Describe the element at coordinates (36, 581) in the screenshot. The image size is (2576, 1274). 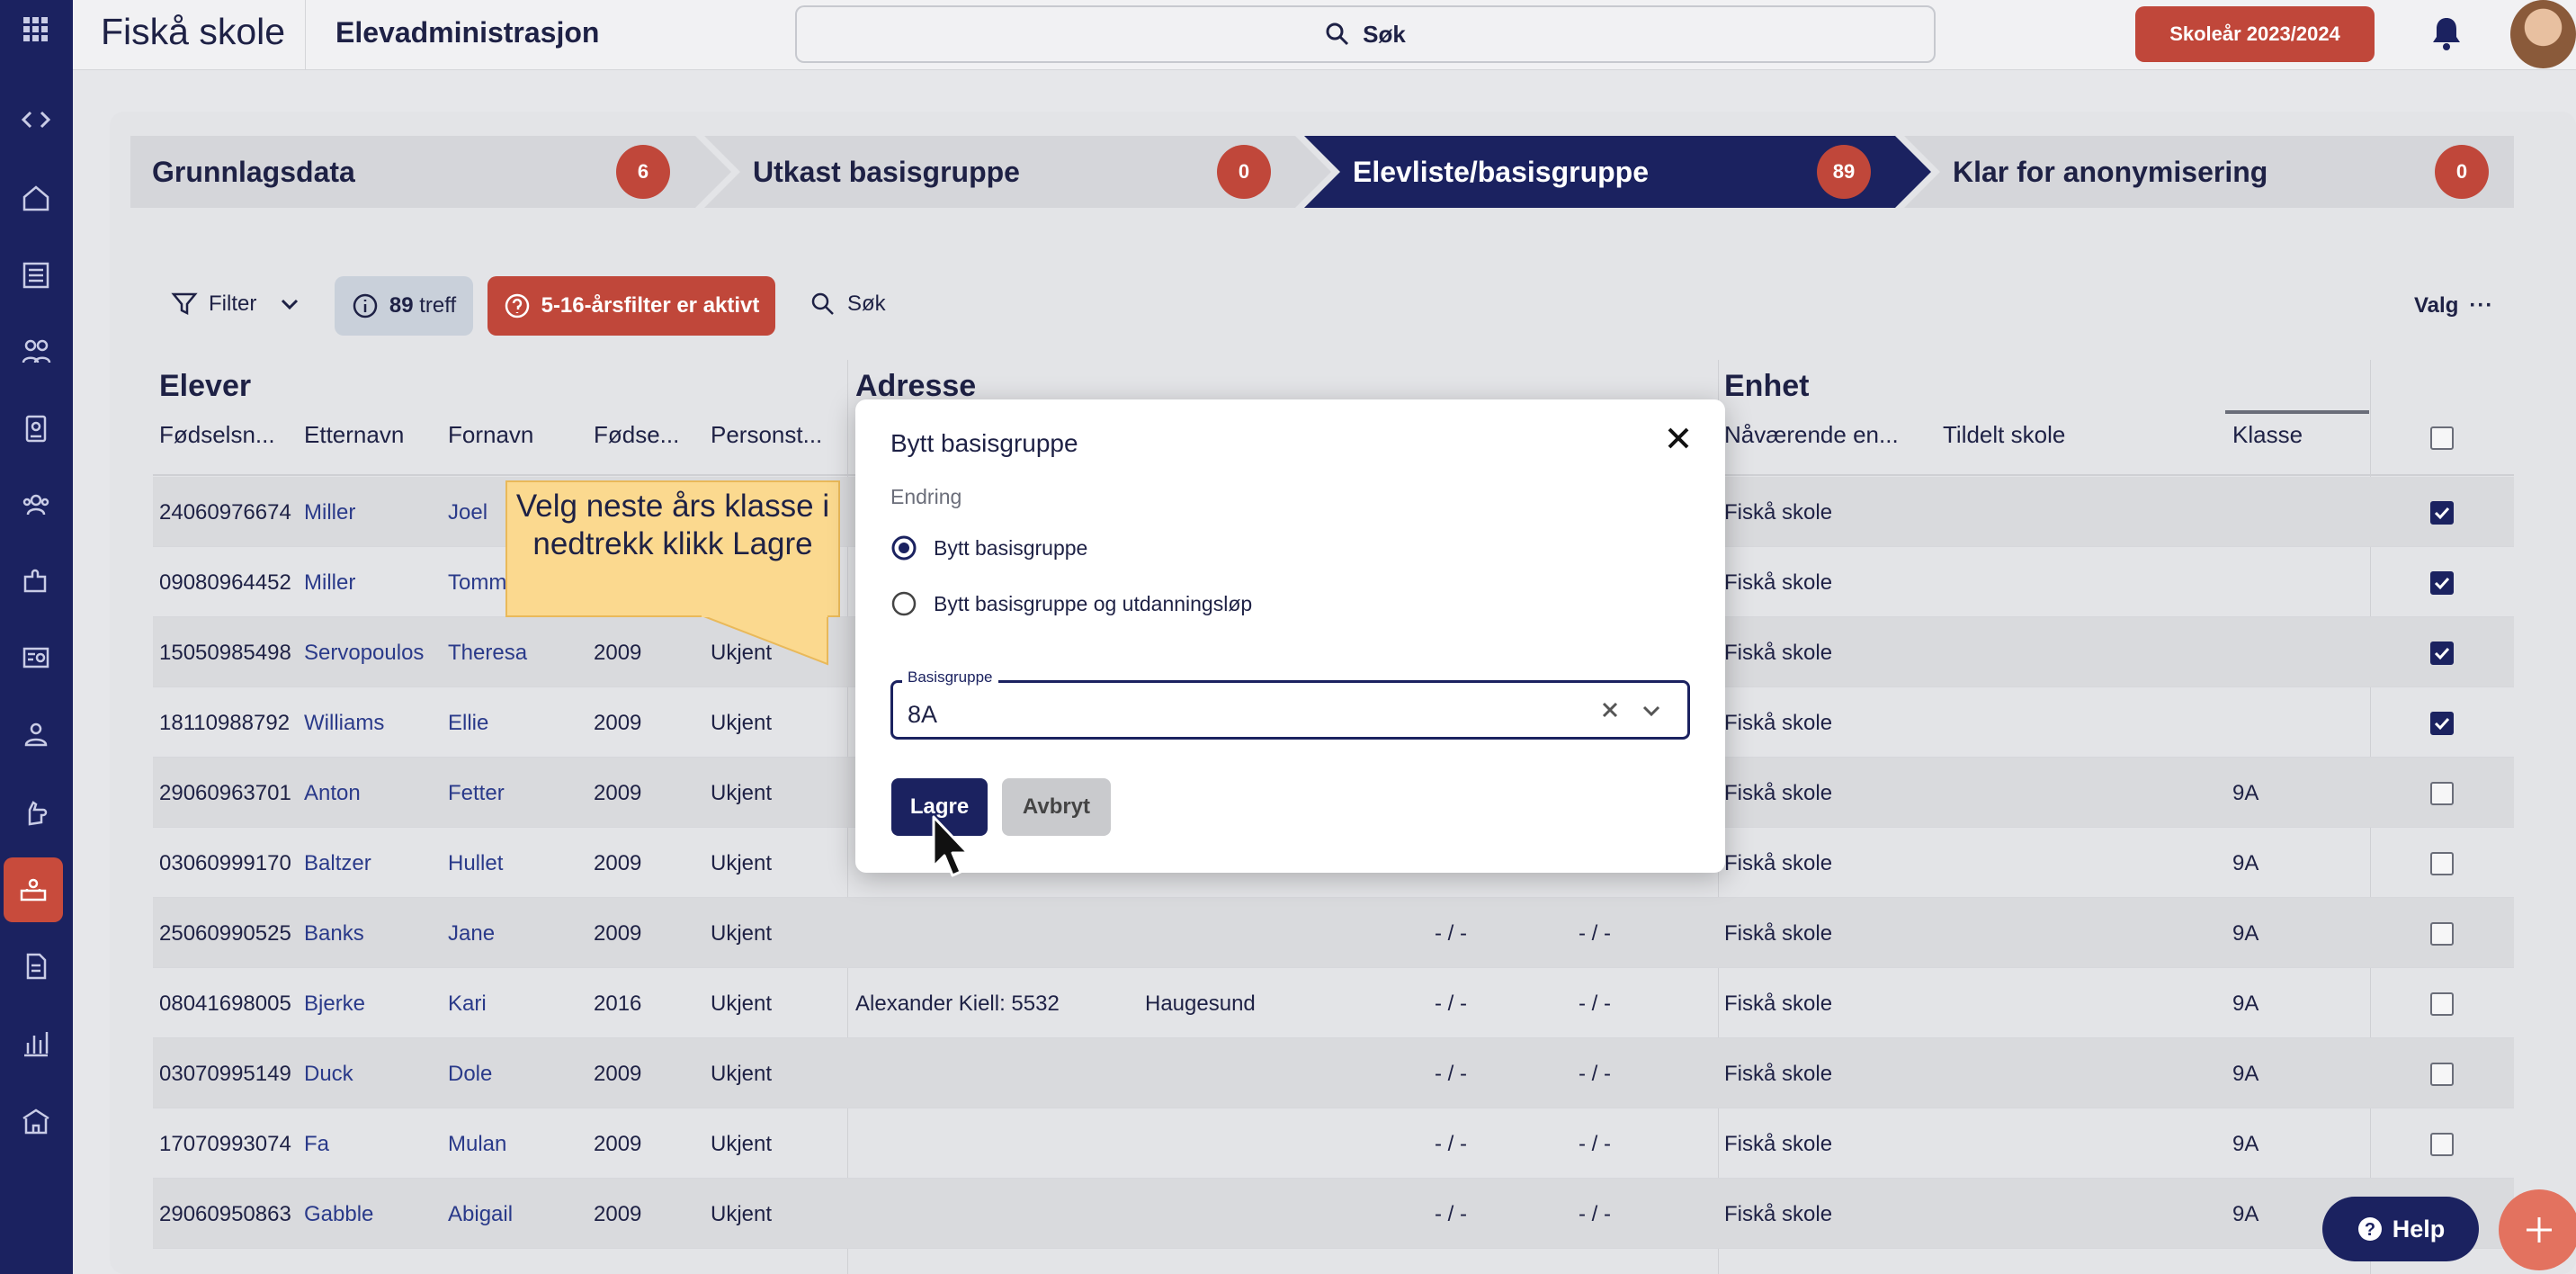
I see `puzzle-icon` at that location.